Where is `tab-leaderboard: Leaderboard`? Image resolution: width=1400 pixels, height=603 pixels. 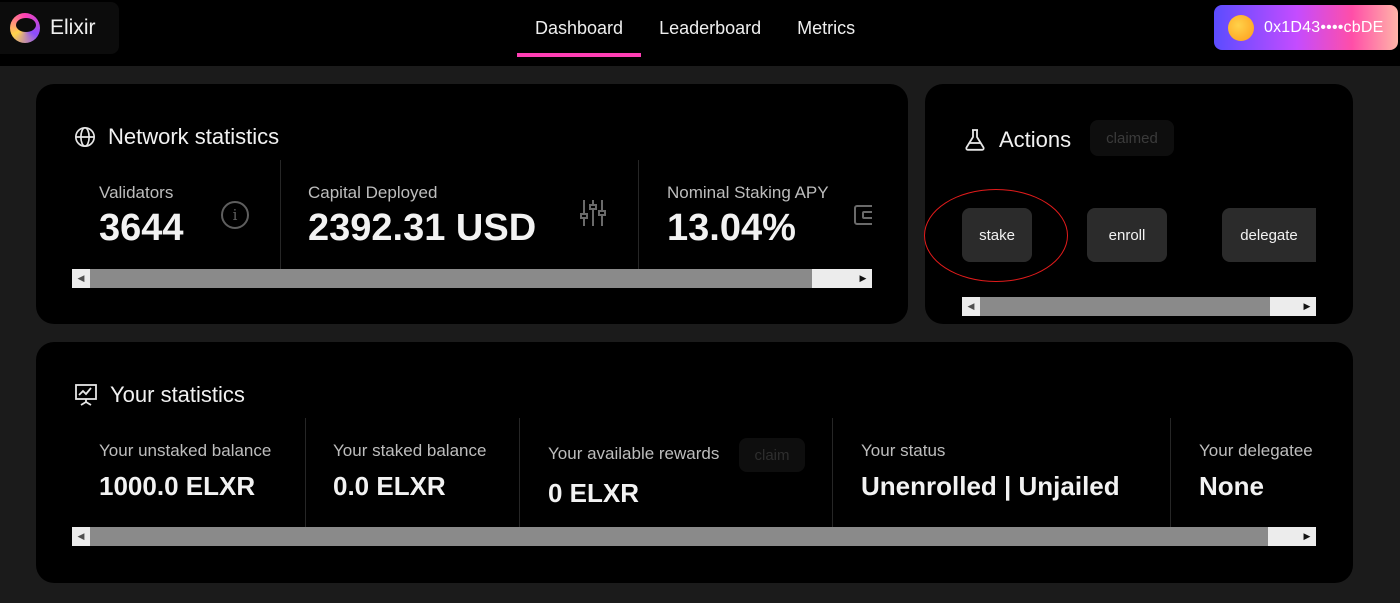 tab-leaderboard: Leaderboard is located at coordinates (710, 28).